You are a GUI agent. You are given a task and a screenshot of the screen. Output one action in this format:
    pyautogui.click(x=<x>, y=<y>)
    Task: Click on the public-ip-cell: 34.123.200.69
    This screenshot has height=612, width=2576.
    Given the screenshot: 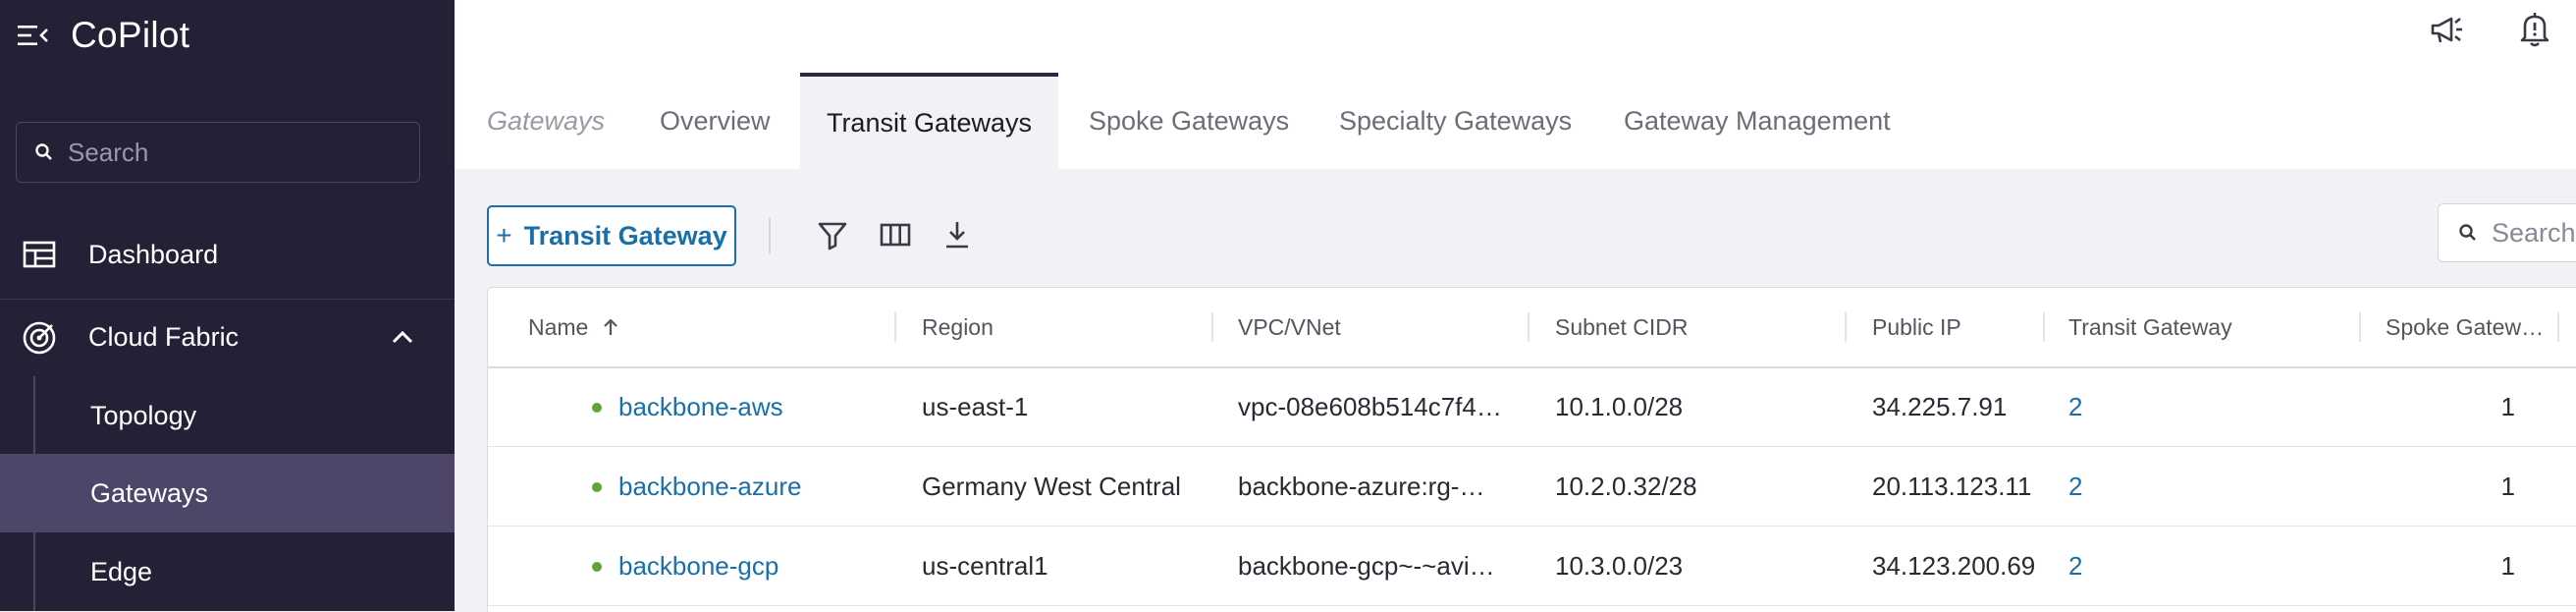 What is the action you would take?
    pyautogui.click(x=1954, y=565)
    